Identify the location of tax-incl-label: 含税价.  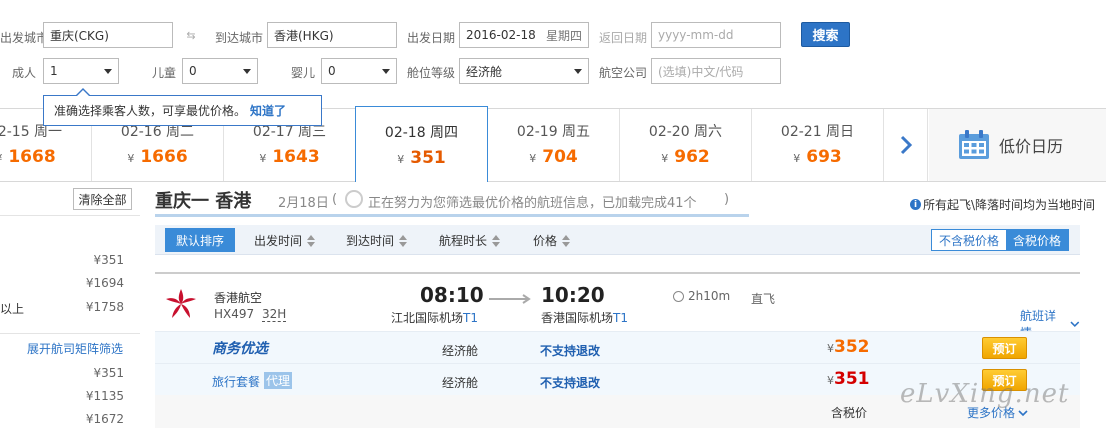
(849, 413).